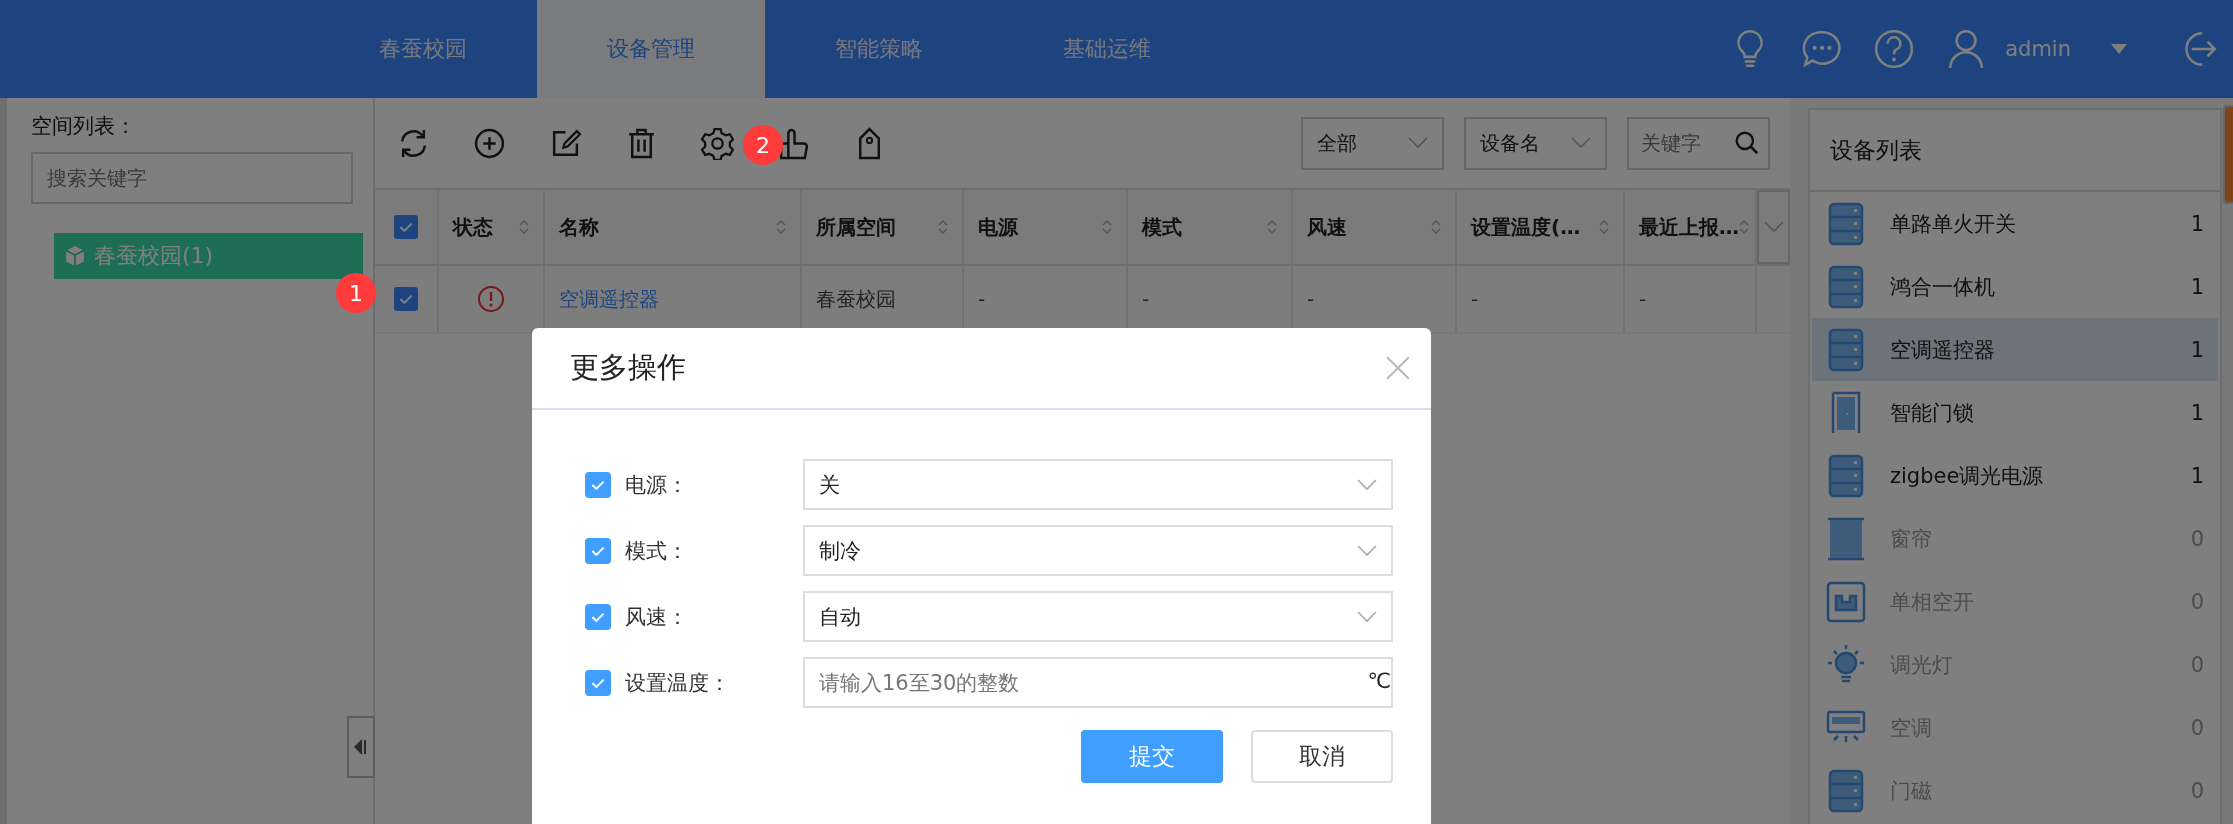 The width and height of the screenshot is (2233, 824). I want to click on column-header: 电源, so click(1046, 227).